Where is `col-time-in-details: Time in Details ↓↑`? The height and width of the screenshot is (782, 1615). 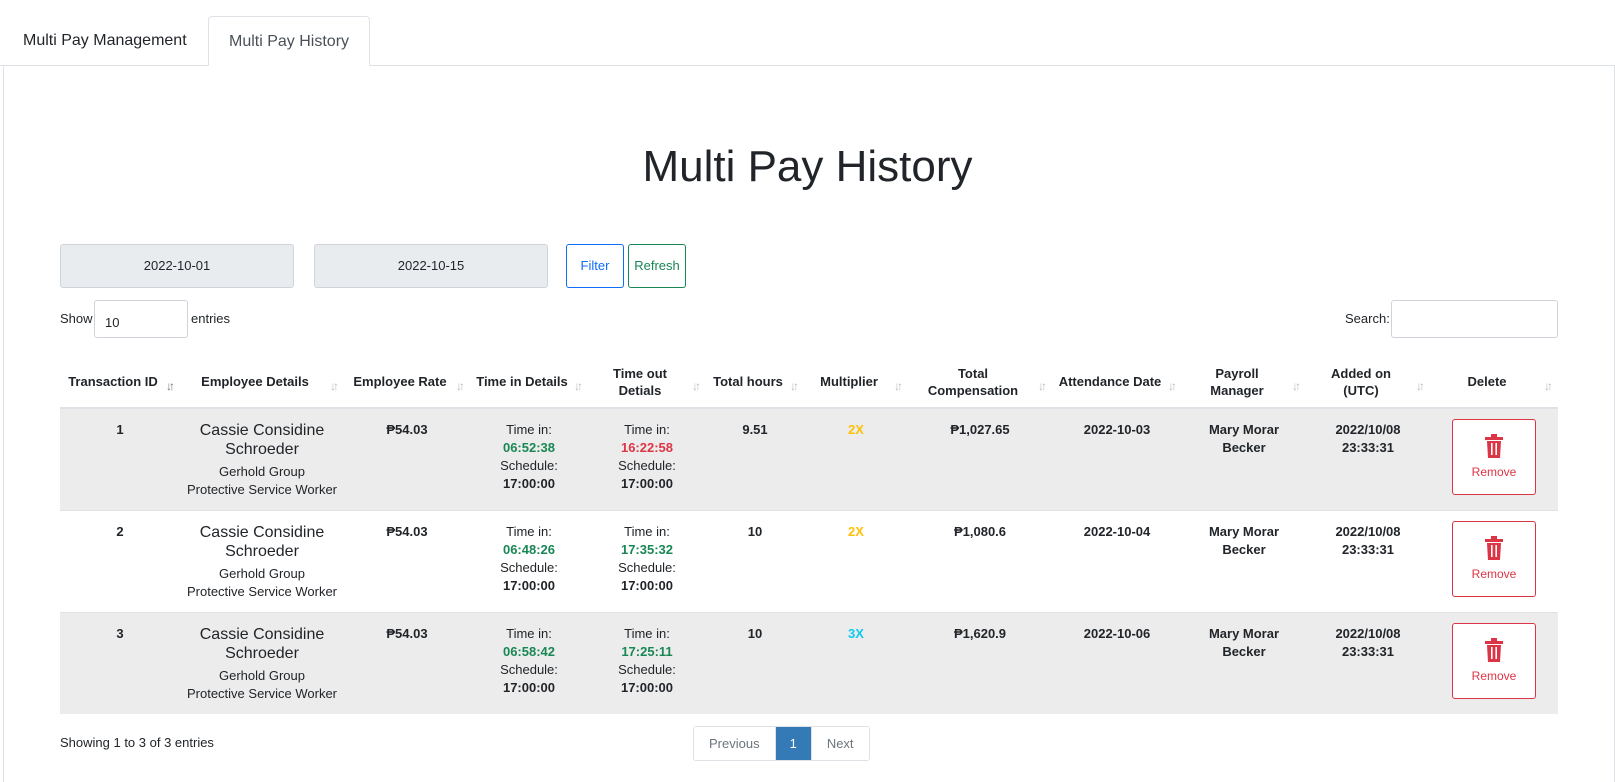 col-time-in-details: Time in Details ↓↑ is located at coordinates (529, 382).